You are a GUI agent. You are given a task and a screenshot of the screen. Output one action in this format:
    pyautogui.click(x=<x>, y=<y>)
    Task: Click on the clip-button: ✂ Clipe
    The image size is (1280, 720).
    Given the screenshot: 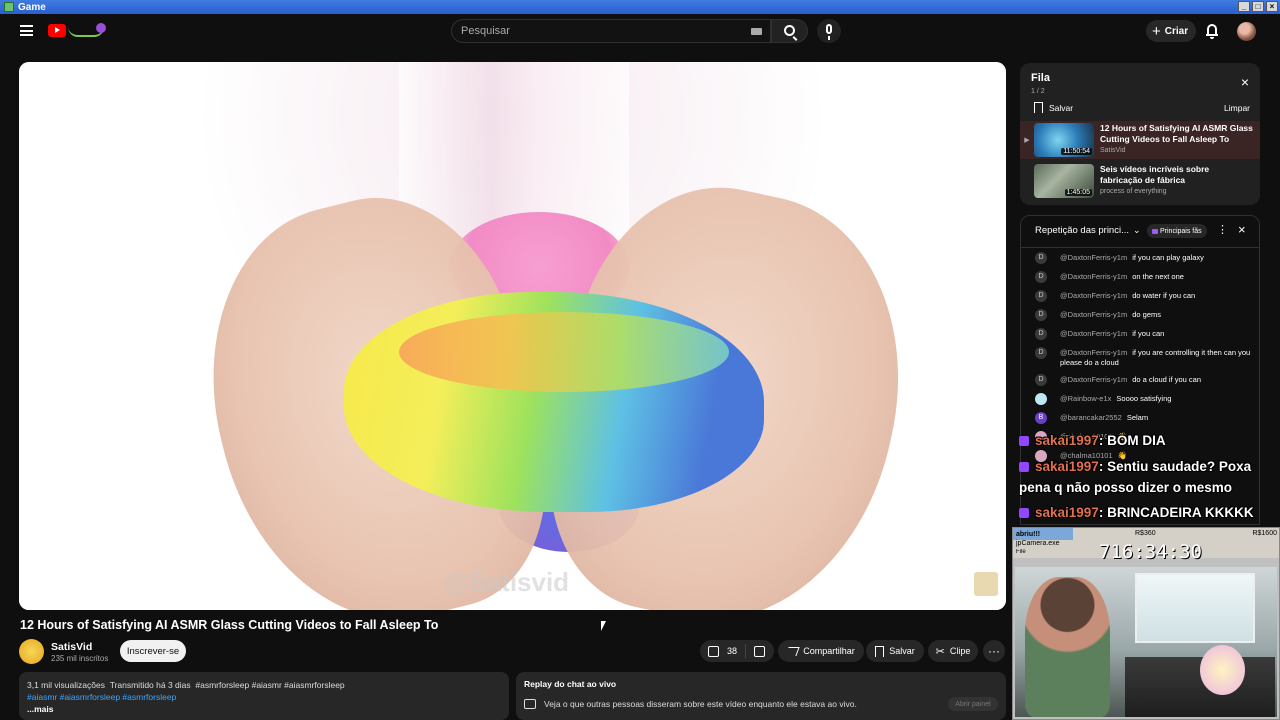 What is the action you would take?
    pyautogui.click(x=953, y=651)
    